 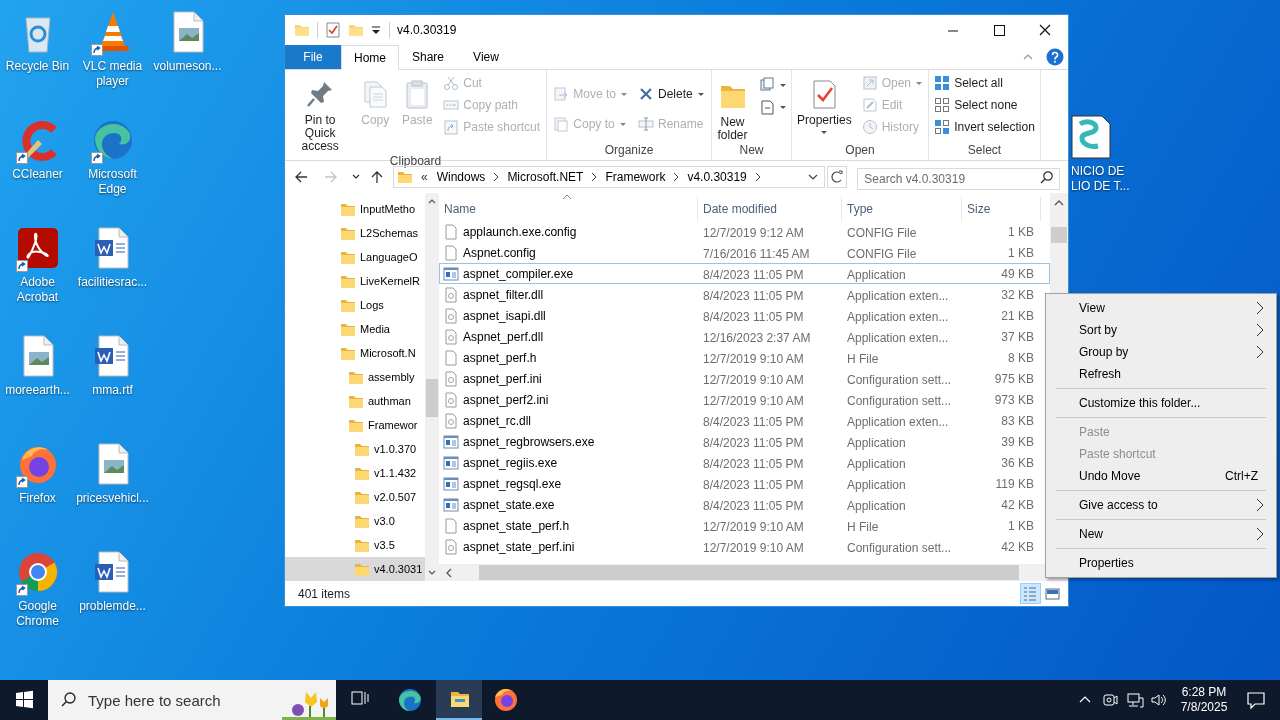 What do you see at coordinates (500, 358) in the screenshot?
I see `file-name: aspnet_perf.h` at bounding box center [500, 358].